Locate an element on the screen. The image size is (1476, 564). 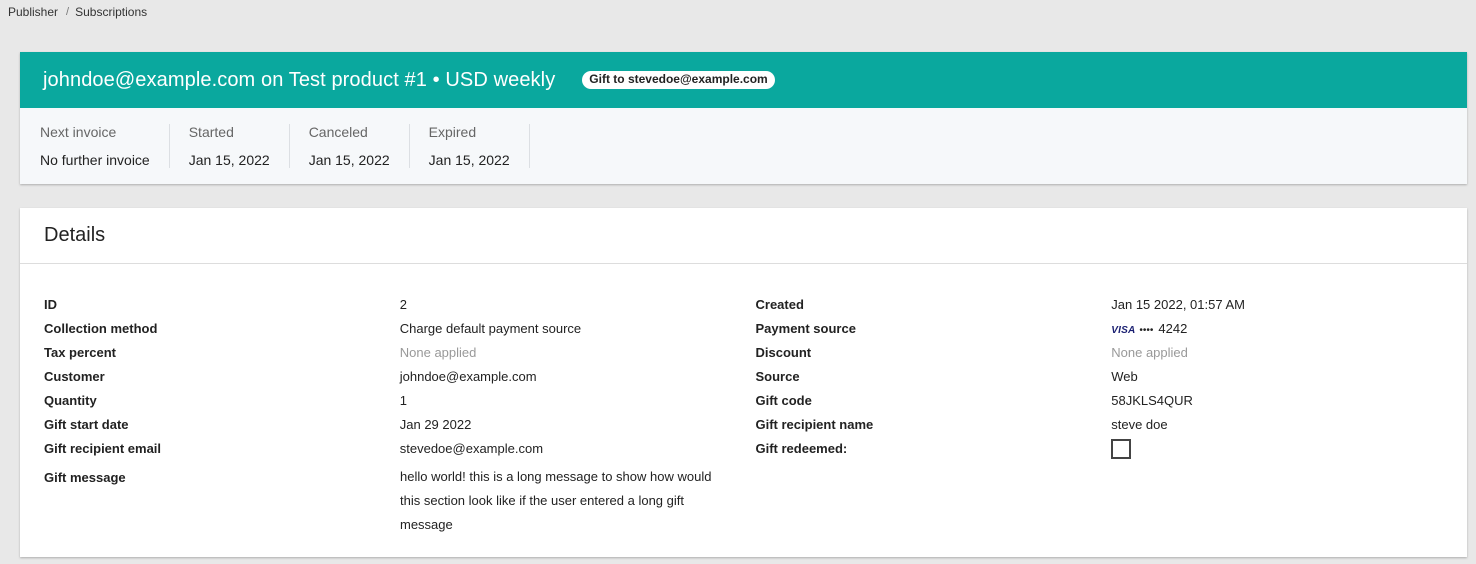
field-value-source: Web is located at coordinates (1124, 376).